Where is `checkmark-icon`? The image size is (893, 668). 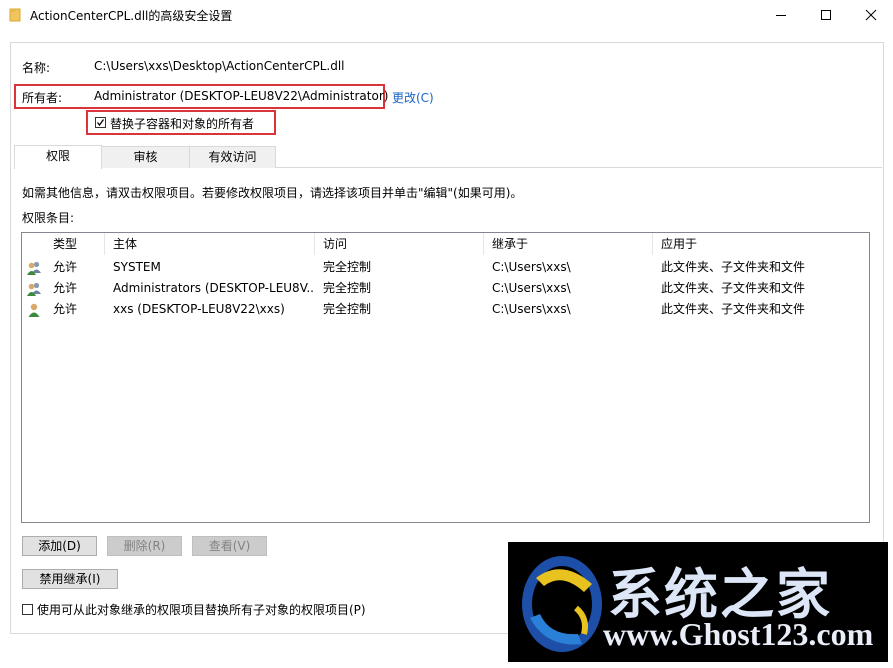
checkmark-icon is located at coordinates (100, 123).